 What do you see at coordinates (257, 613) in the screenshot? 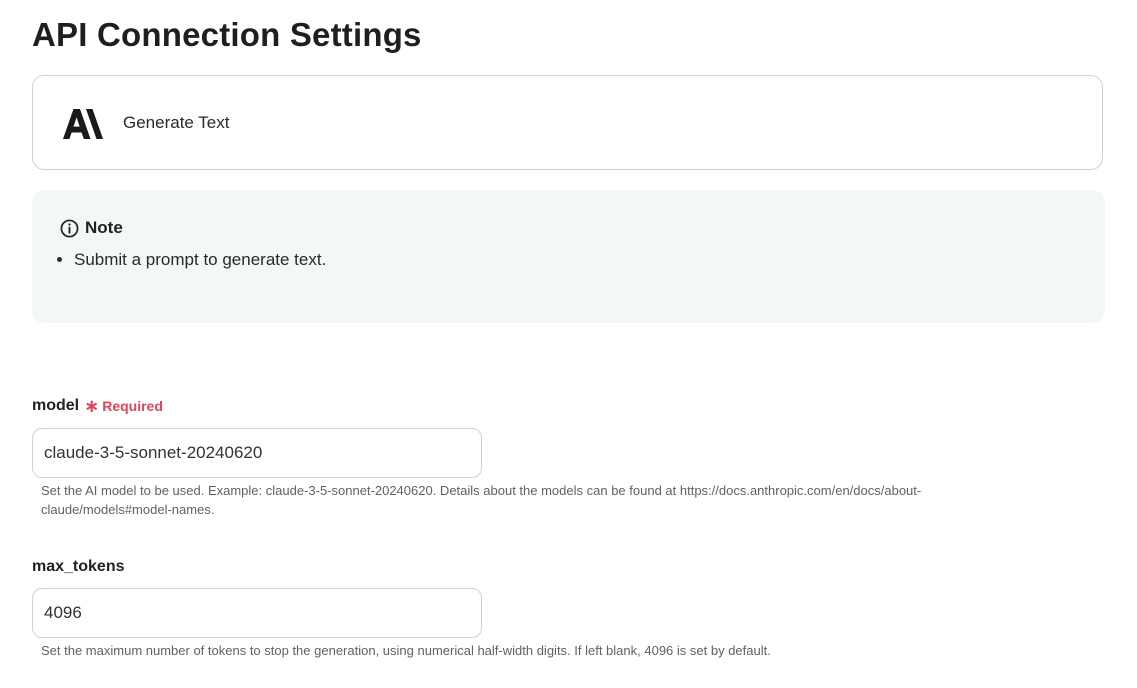
I see `max-tokens-input` at bounding box center [257, 613].